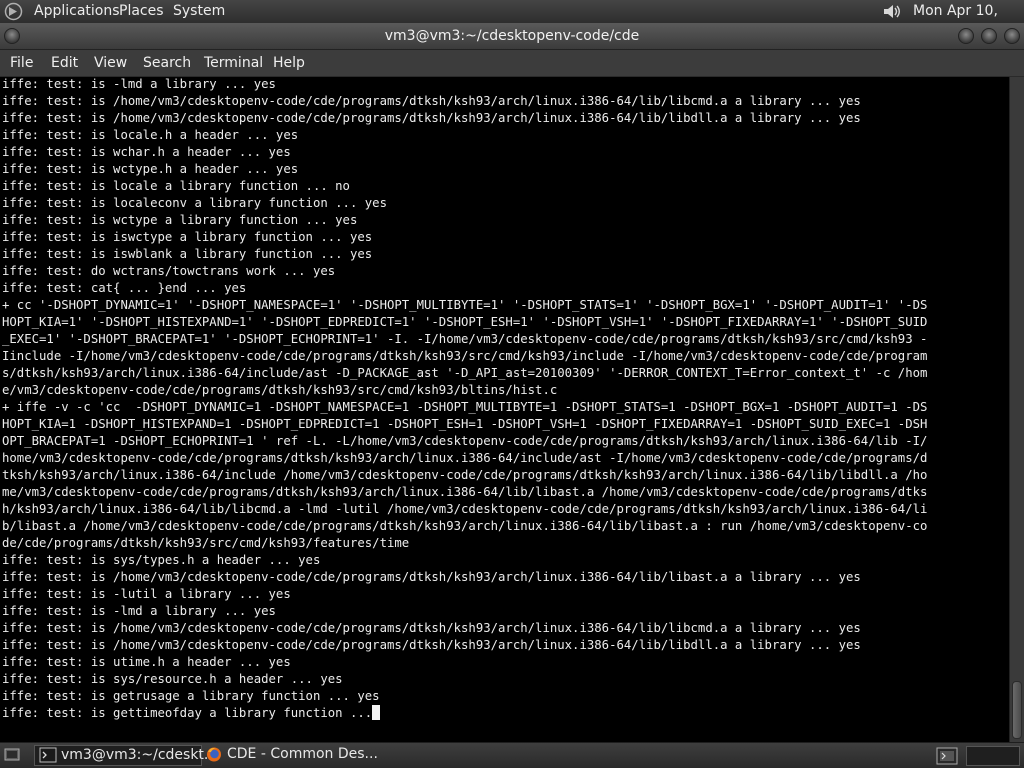 The width and height of the screenshot is (1024, 768). What do you see at coordinates (110, 63) in the screenshot?
I see `menu-view: View` at bounding box center [110, 63].